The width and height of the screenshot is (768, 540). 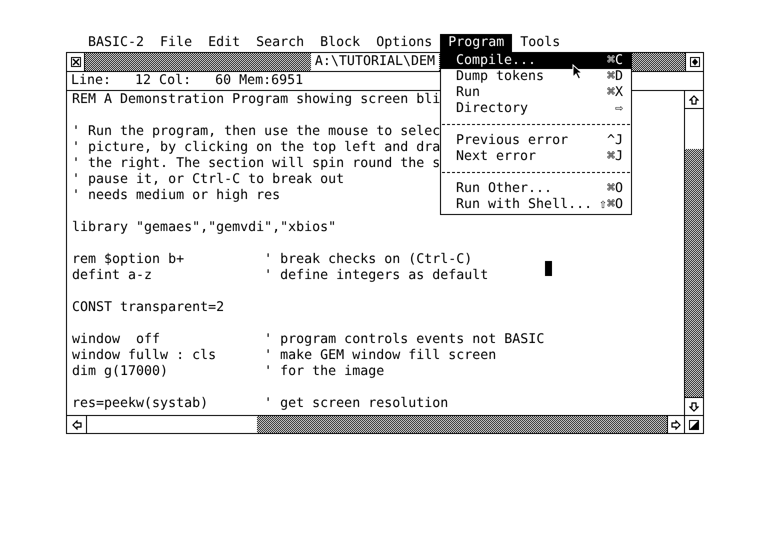 What do you see at coordinates (228, 372) in the screenshot?
I see `code-line: dim g(17000) ' for the image` at bounding box center [228, 372].